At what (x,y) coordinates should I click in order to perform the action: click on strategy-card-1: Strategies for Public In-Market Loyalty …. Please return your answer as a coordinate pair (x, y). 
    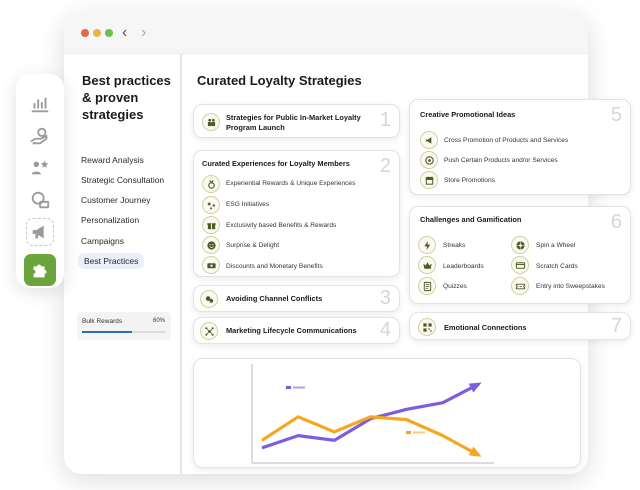
    Looking at the image, I should click on (296, 121).